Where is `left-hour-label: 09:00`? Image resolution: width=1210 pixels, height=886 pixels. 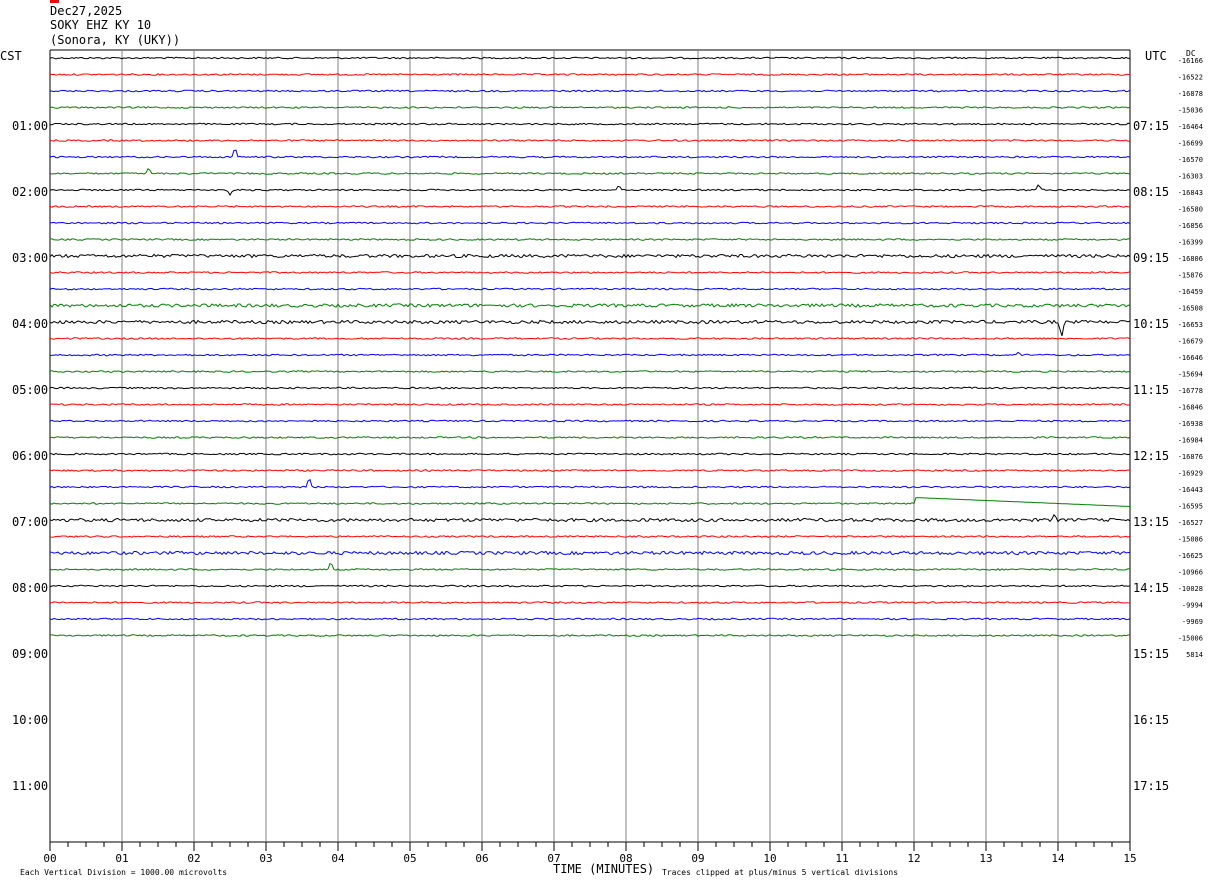
left-hour-label: 09:00 is located at coordinates (30, 654).